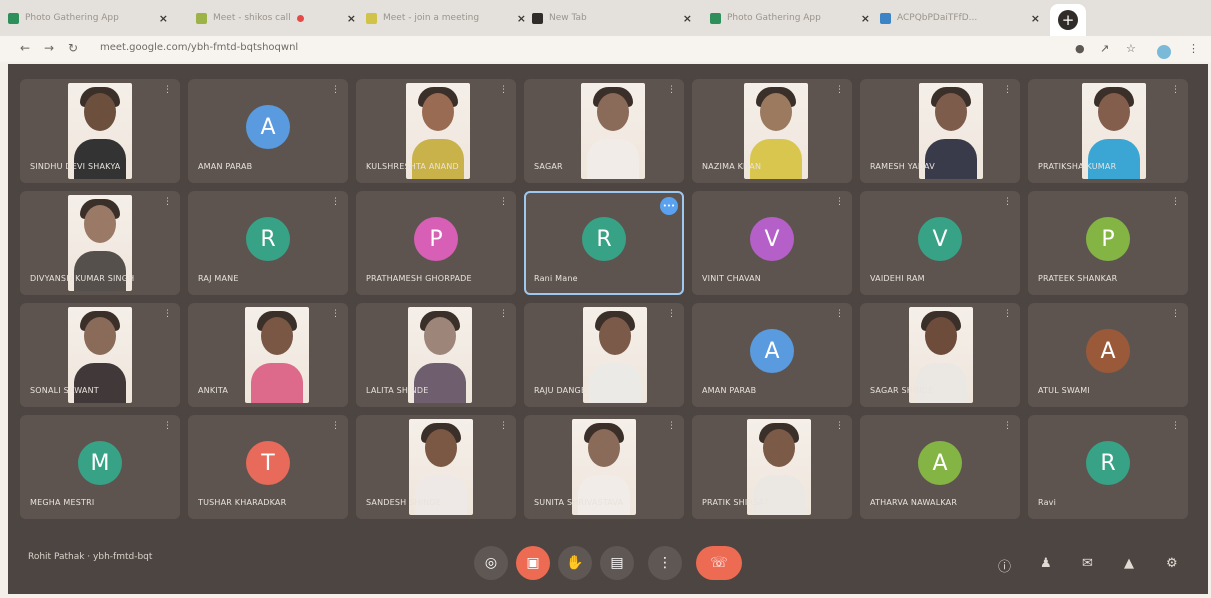 The width and height of the screenshot is (1211, 598). I want to click on new-tab-button: +, so click(1068, 20).